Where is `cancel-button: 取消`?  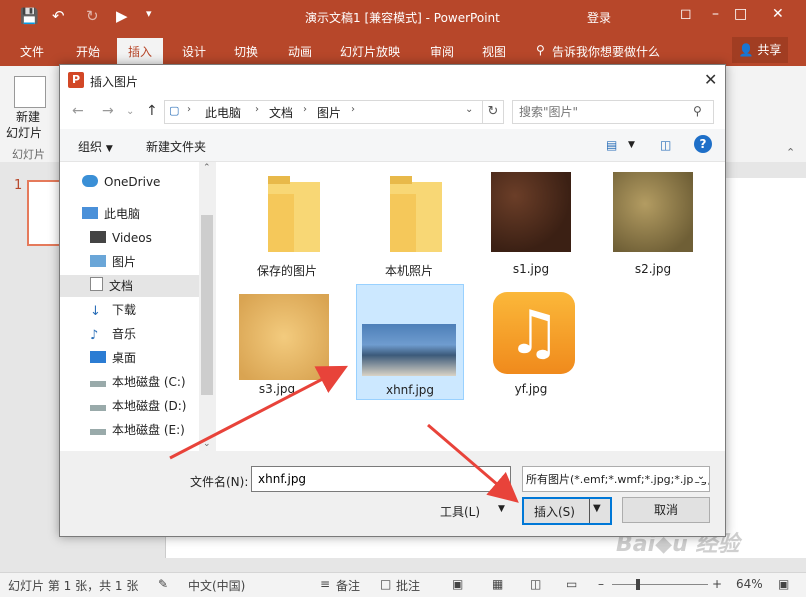 cancel-button: 取消 is located at coordinates (666, 510).